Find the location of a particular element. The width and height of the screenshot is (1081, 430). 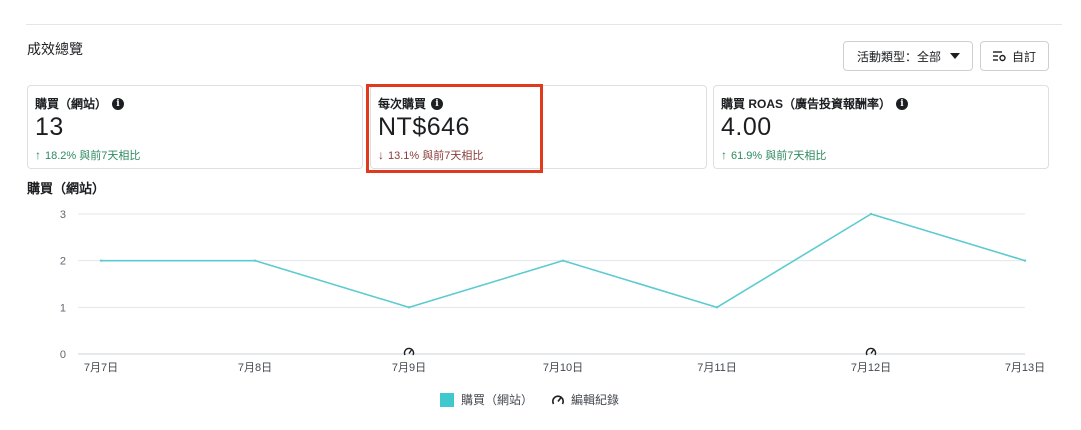

x-tick-label: 7月7日 is located at coordinates (101, 368).